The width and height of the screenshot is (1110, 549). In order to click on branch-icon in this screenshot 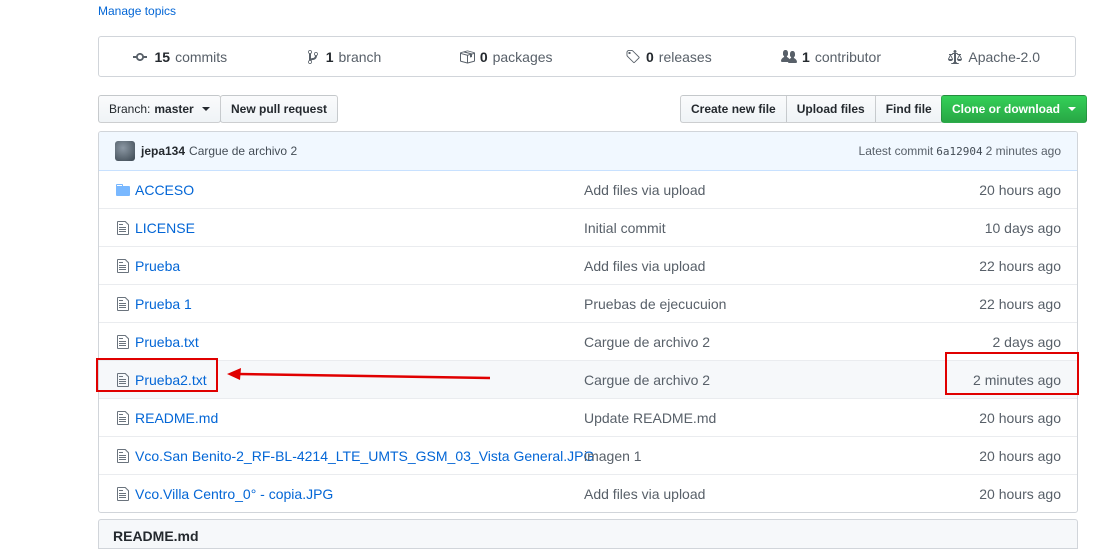, I will do `click(312, 56)`.